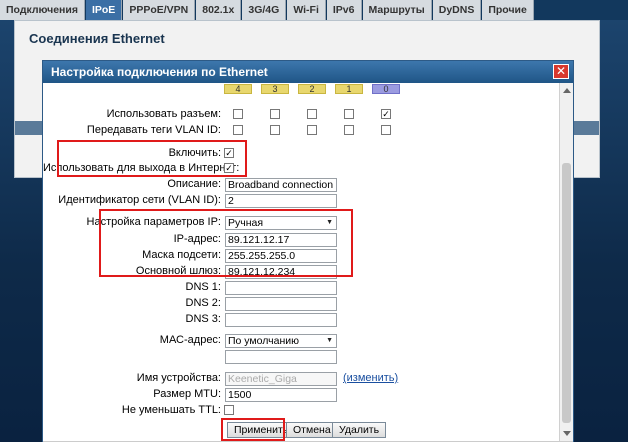  What do you see at coordinates (281, 320) in the screenshot?
I see `dns3-input` at bounding box center [281, 320].